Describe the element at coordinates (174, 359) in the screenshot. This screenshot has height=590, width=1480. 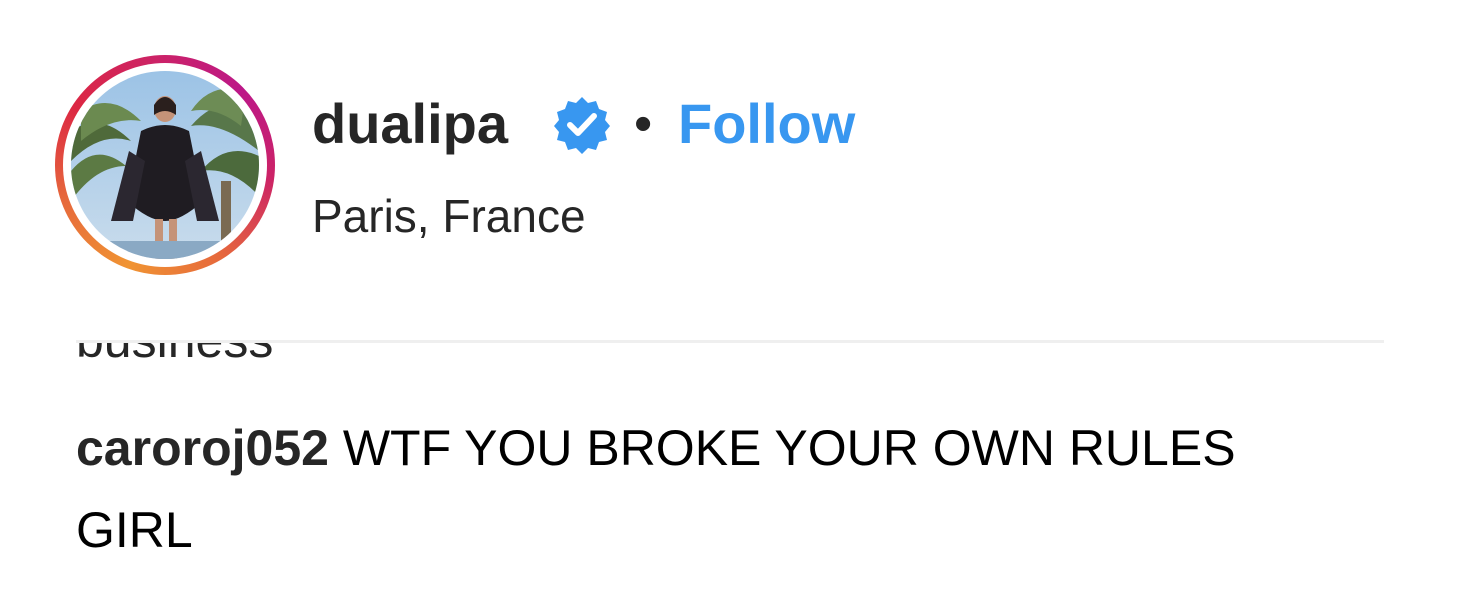
I see `partial-comment-text: business` at that location.